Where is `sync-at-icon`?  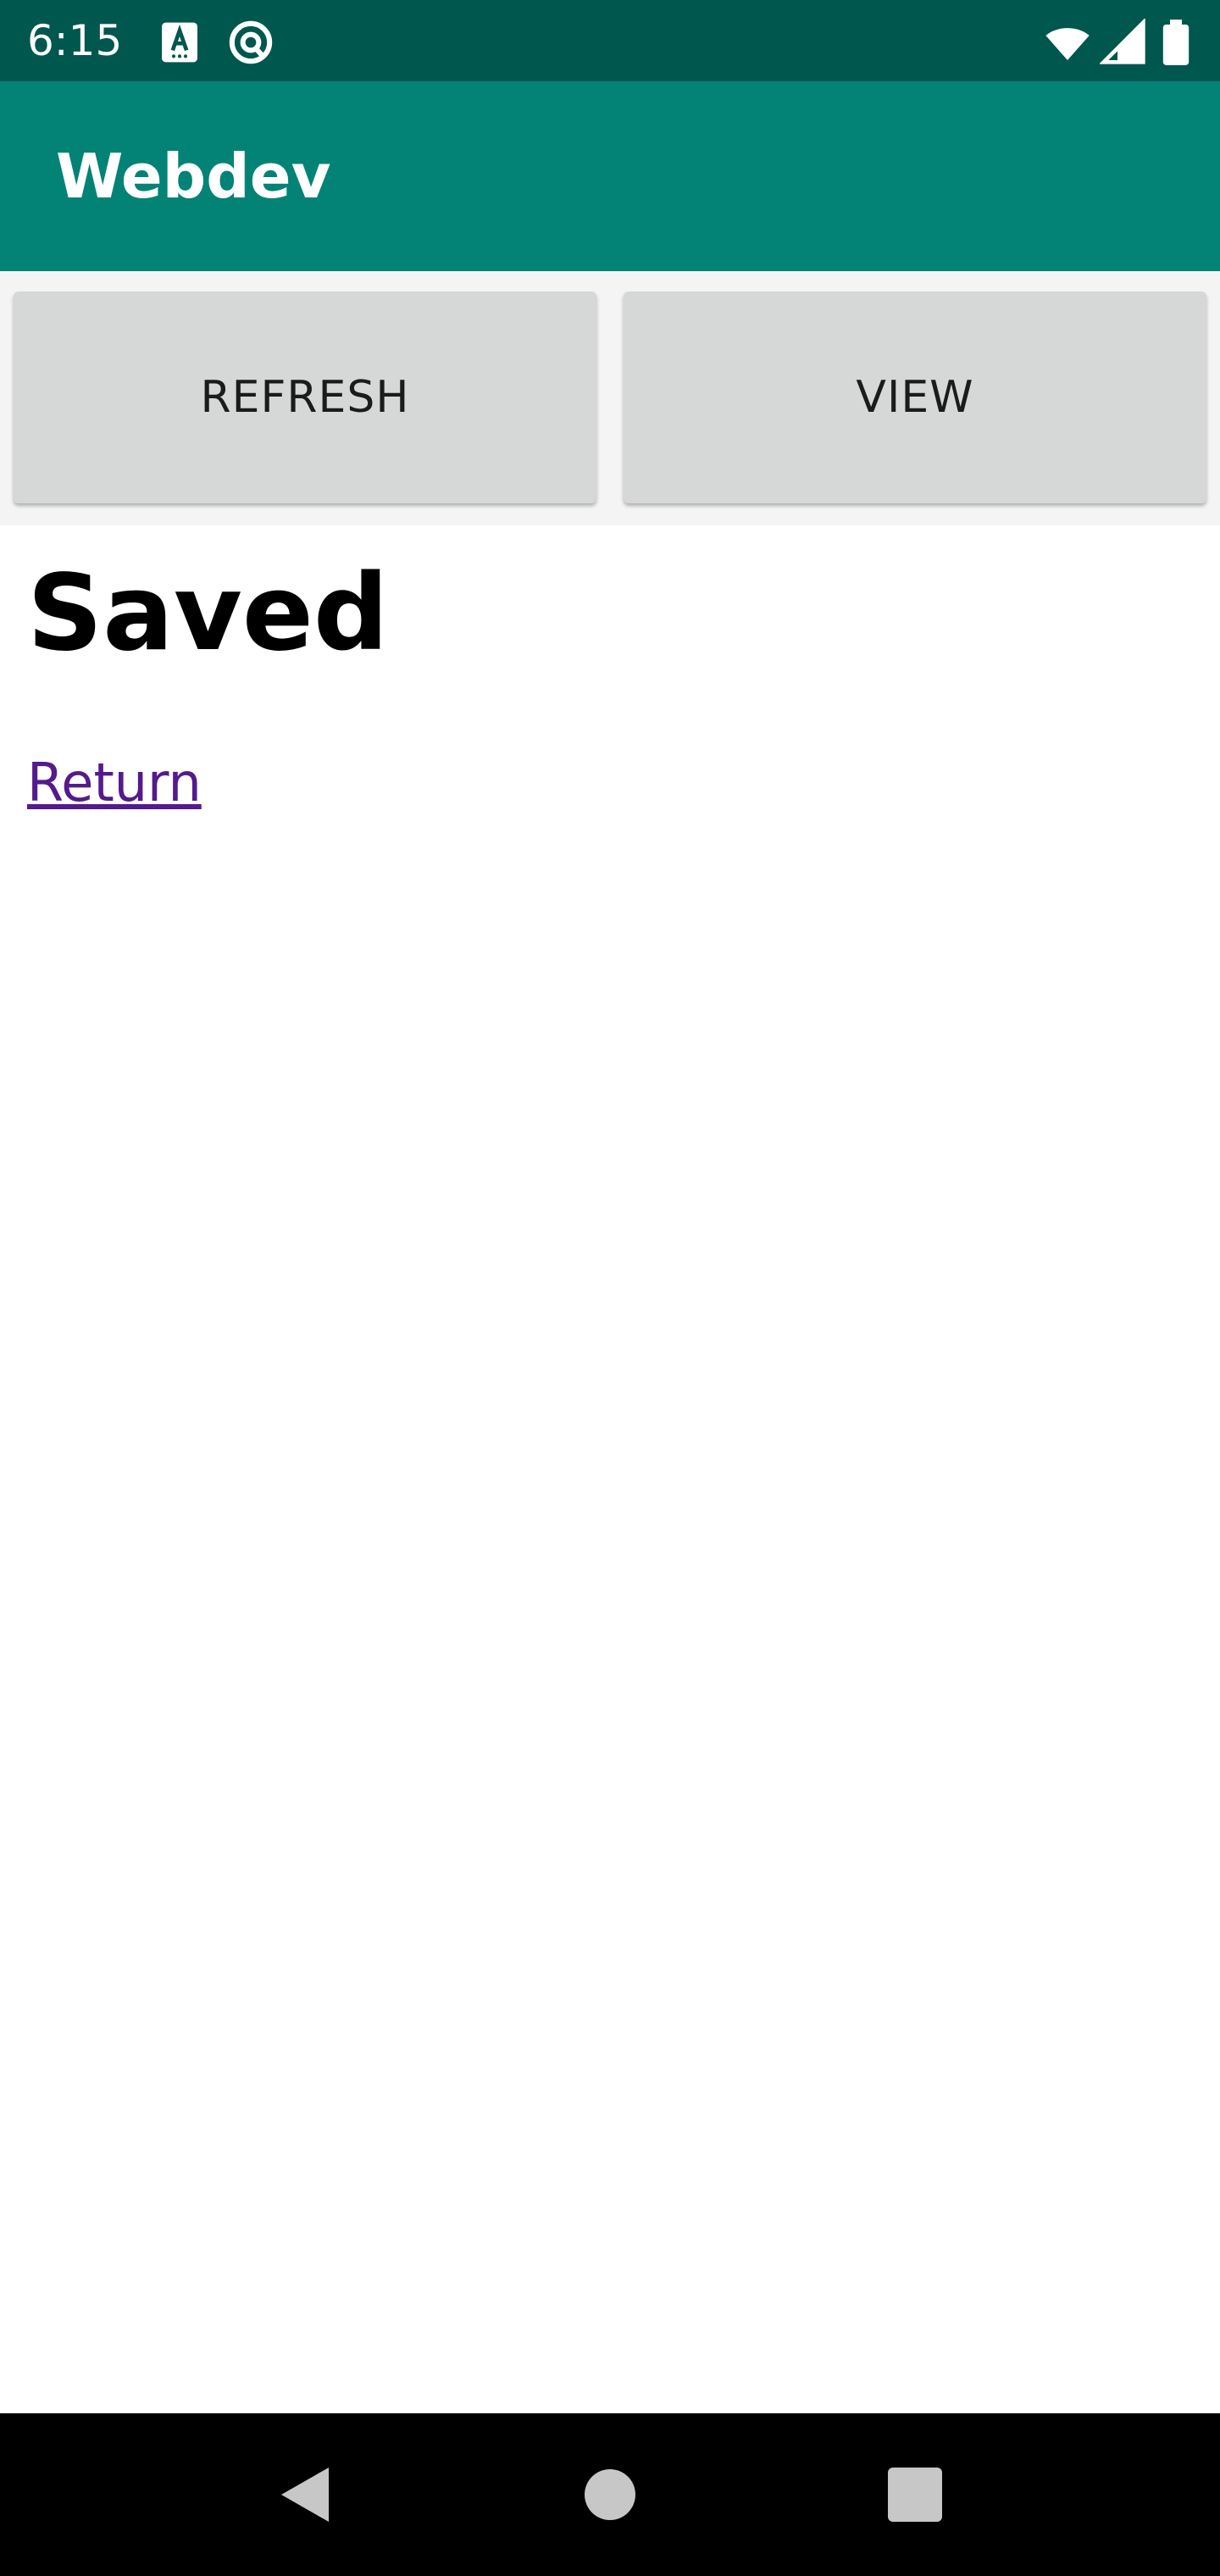
sync-at-icon is located at coordinates (250, 42).